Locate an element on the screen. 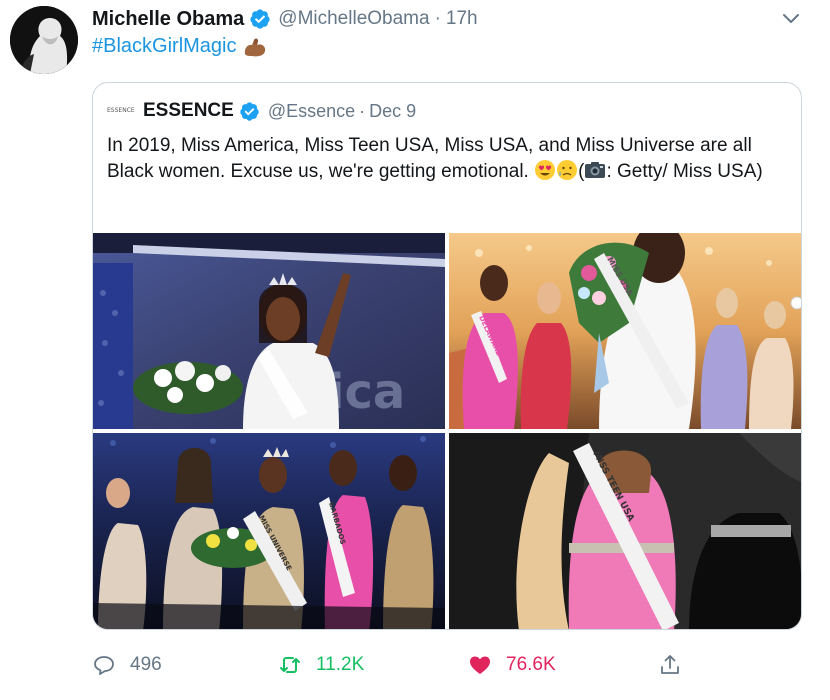  author-avatar is located at coordinates (44, 40).